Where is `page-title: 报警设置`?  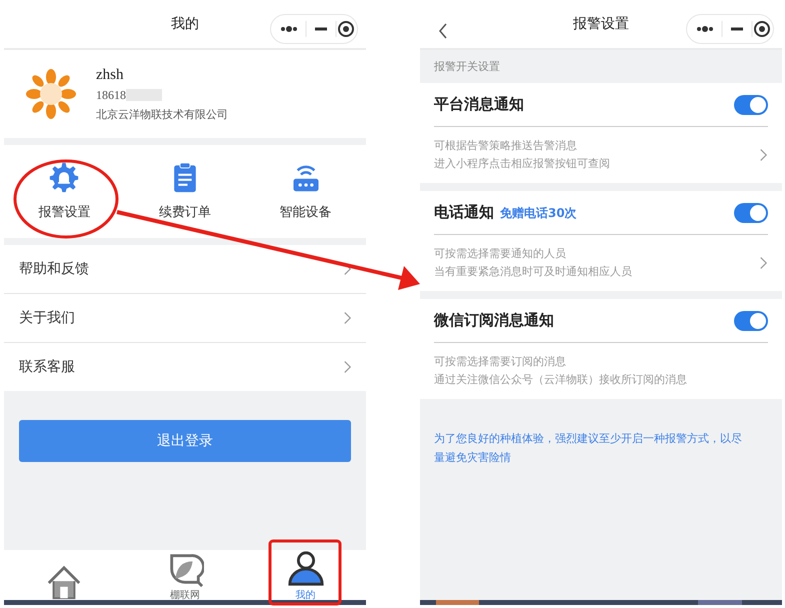 page-title: 报警设置 is located at coordinates (601, 24).